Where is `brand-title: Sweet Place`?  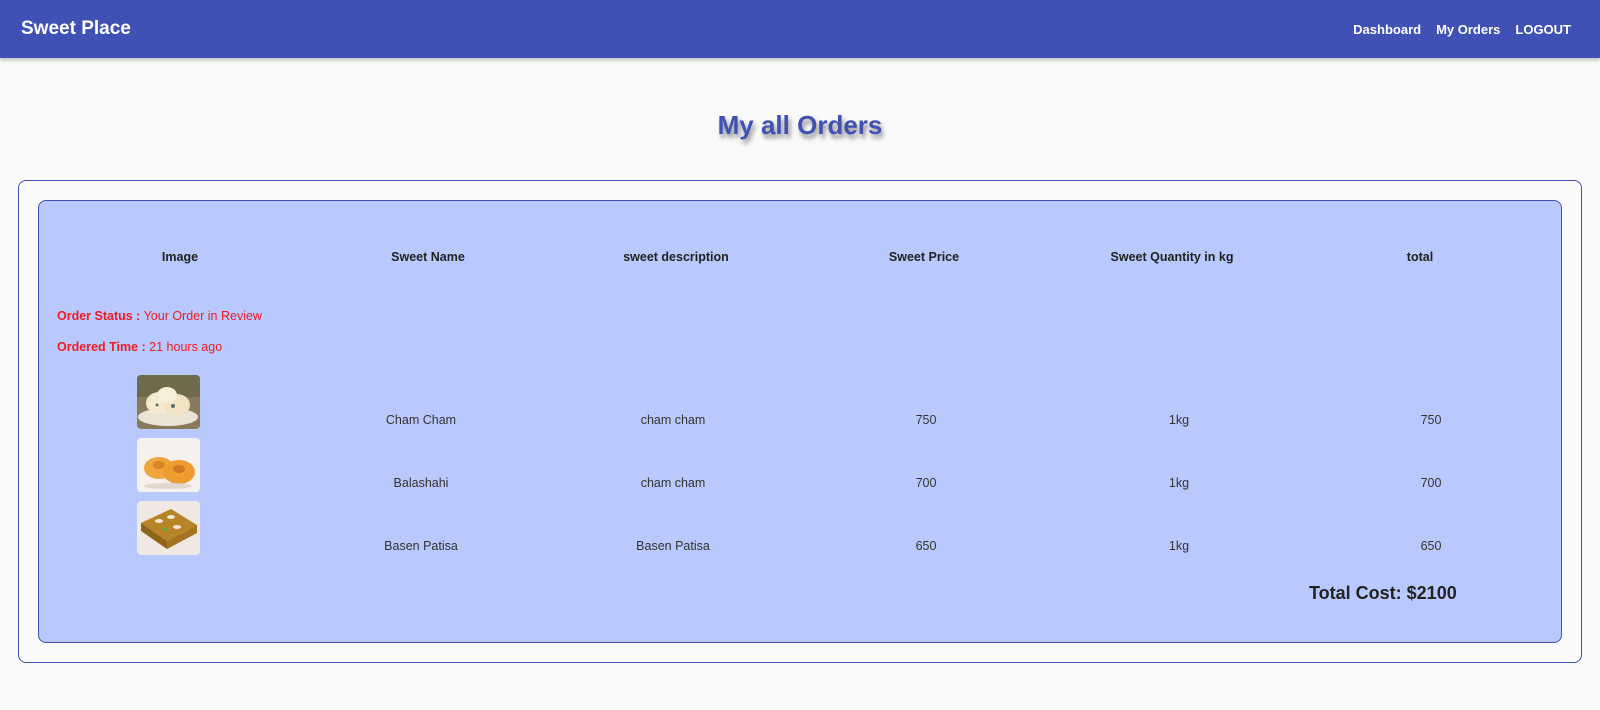
brand-title: Sweet Place is located at coordinates (76, 29).